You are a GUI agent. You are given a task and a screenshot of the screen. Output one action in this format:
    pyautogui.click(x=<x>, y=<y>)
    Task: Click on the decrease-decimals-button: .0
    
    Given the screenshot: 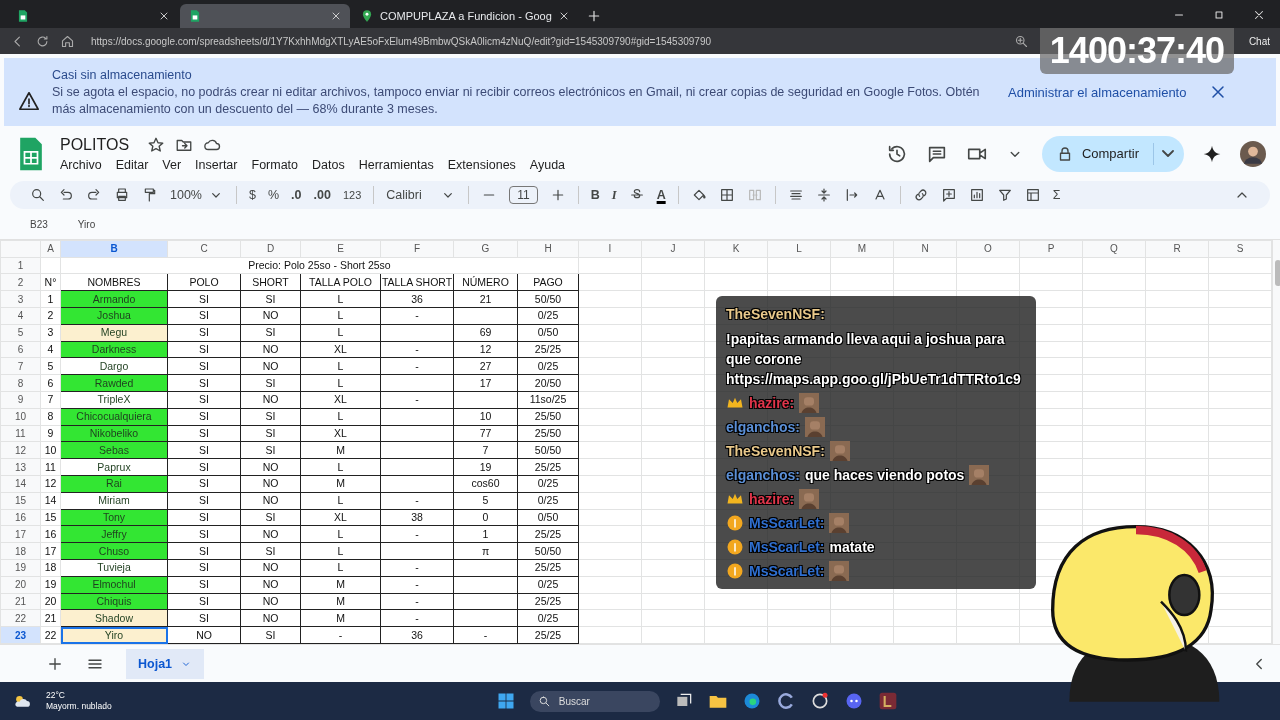 What is the action you would take?
    pyautogui.click(x=296, y=195)
    